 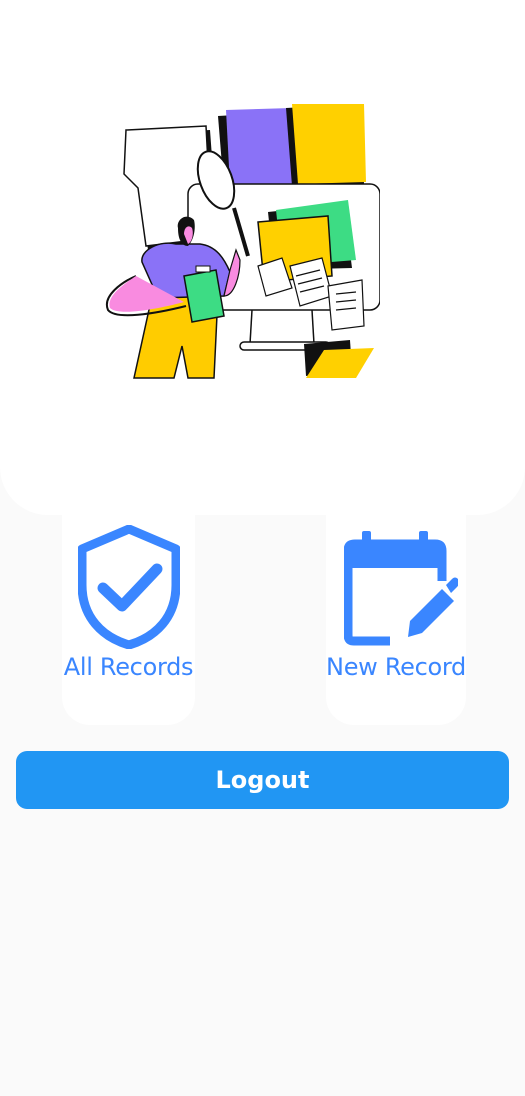 What do you see at coordinates (326, 145) in the screenshot?
I see `folder-yellow` at bounding box center [326, 145].